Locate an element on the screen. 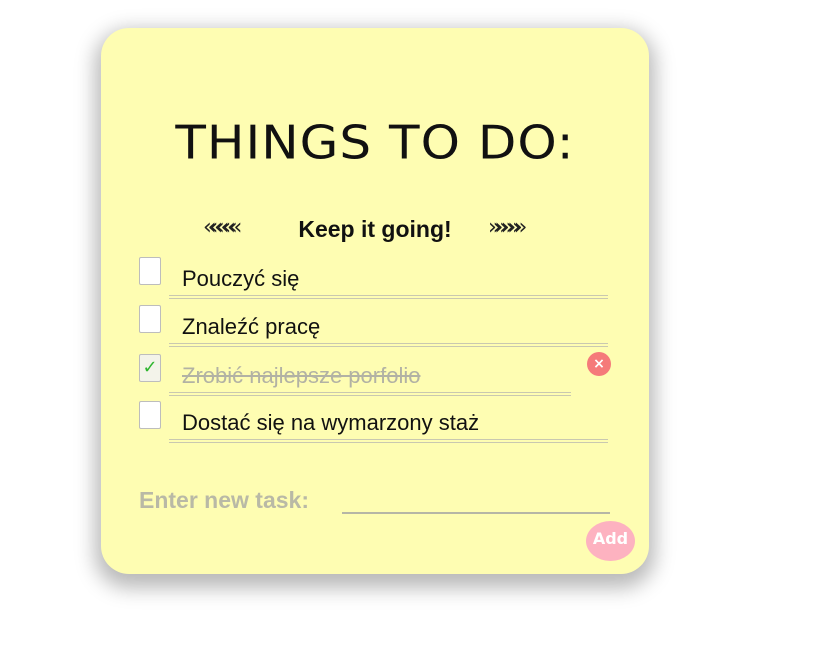 Image resolution: width=813 pixels, height=648 pixels. task-checkbox-checked: ✓ is located at coordinates (150, 368).